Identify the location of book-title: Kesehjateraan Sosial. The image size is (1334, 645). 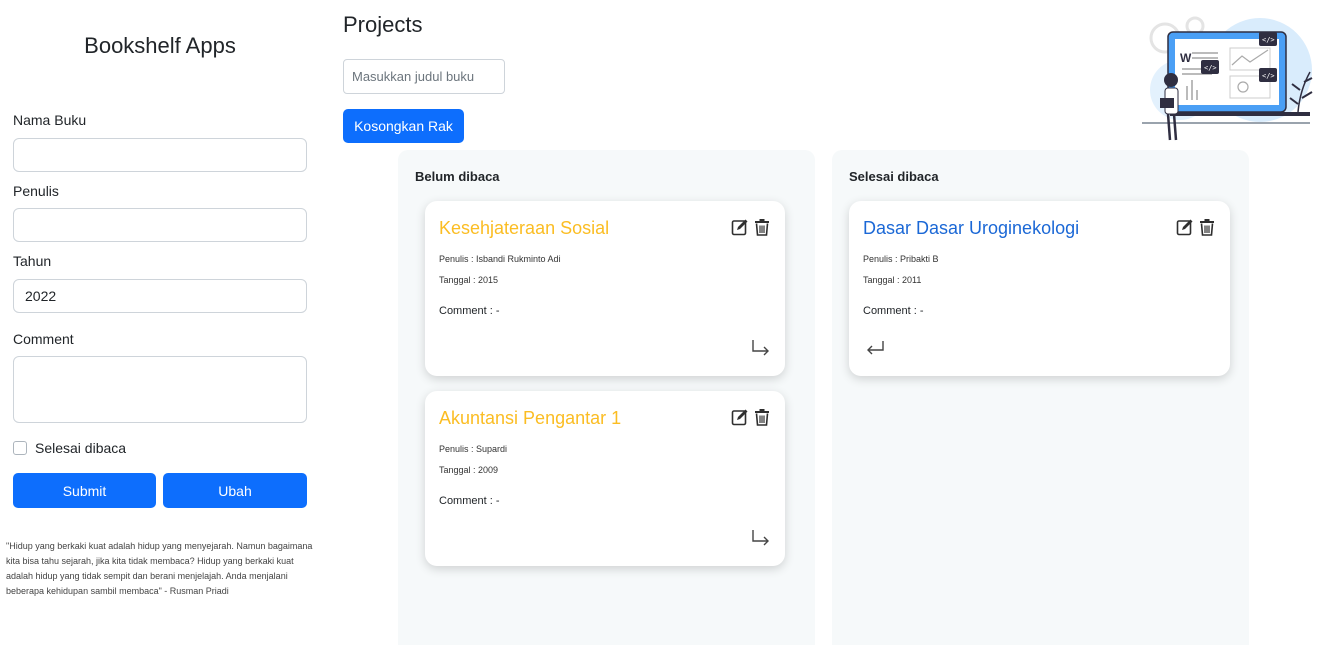
(524, 228).